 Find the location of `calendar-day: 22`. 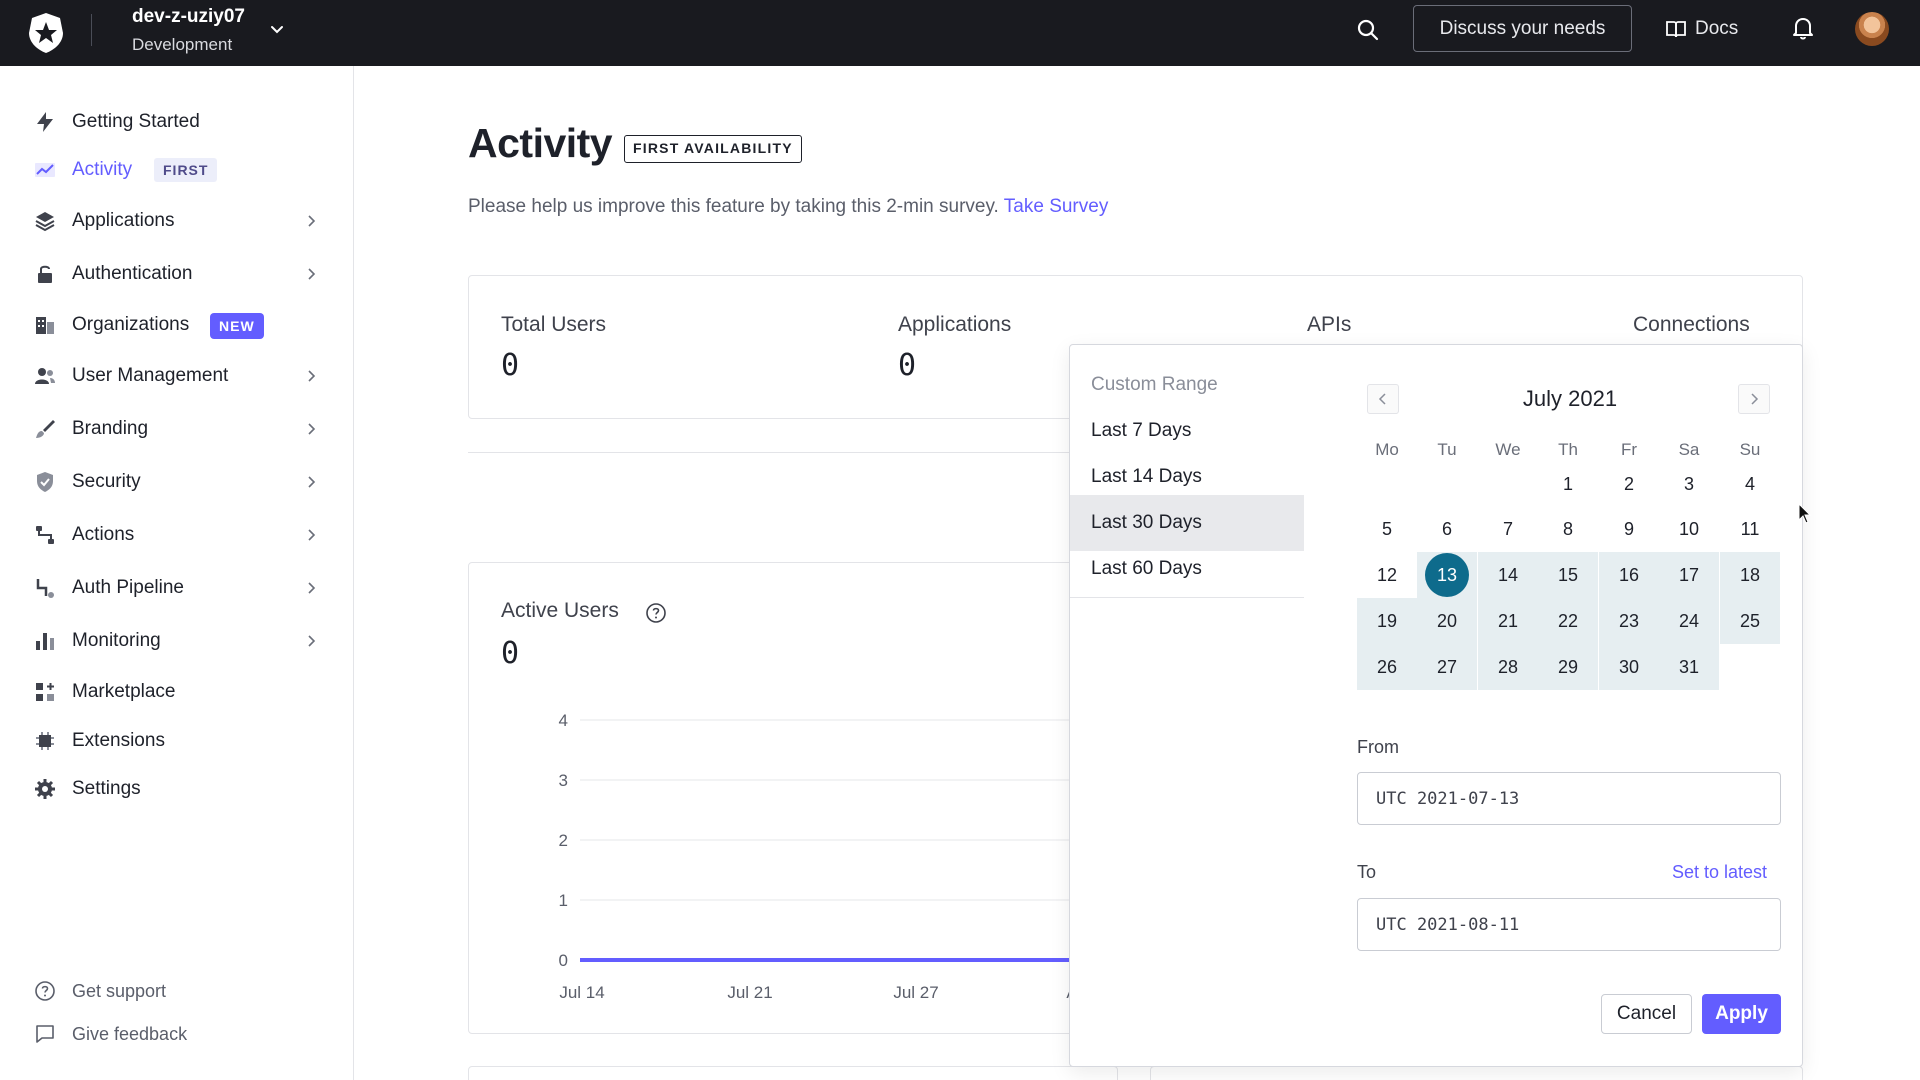

calendar-day: 22 is located at coordinates (1568, 621).